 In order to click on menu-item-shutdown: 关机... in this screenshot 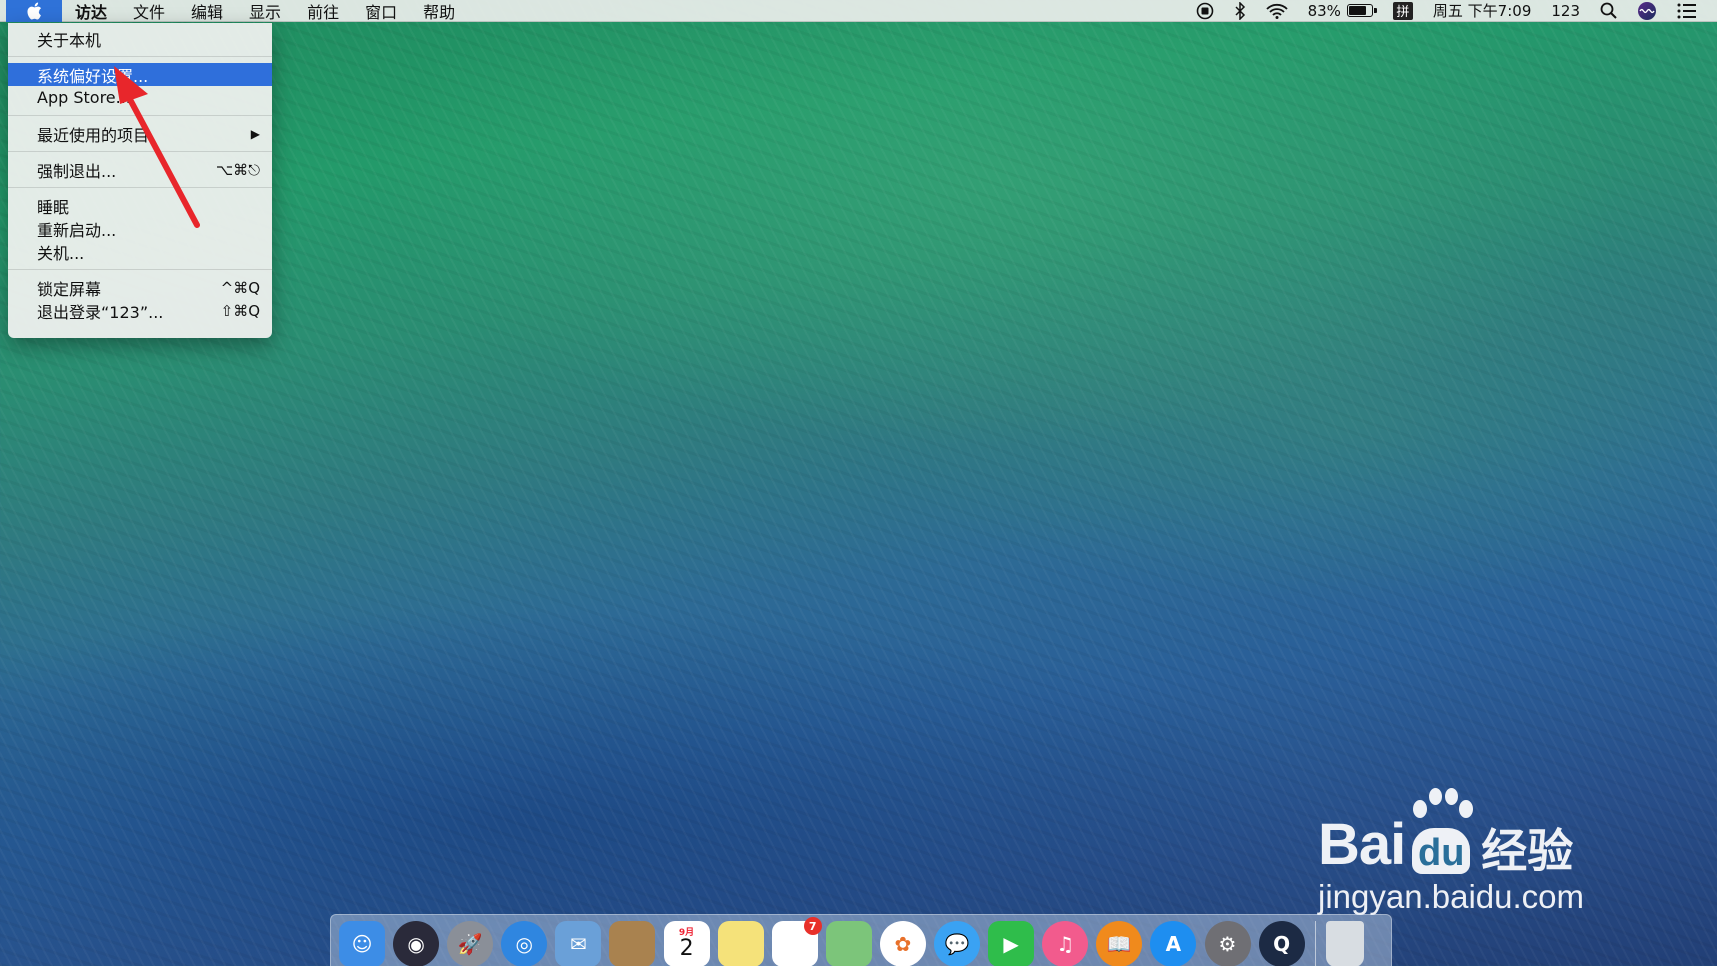, I will do `click(140, 251)`.